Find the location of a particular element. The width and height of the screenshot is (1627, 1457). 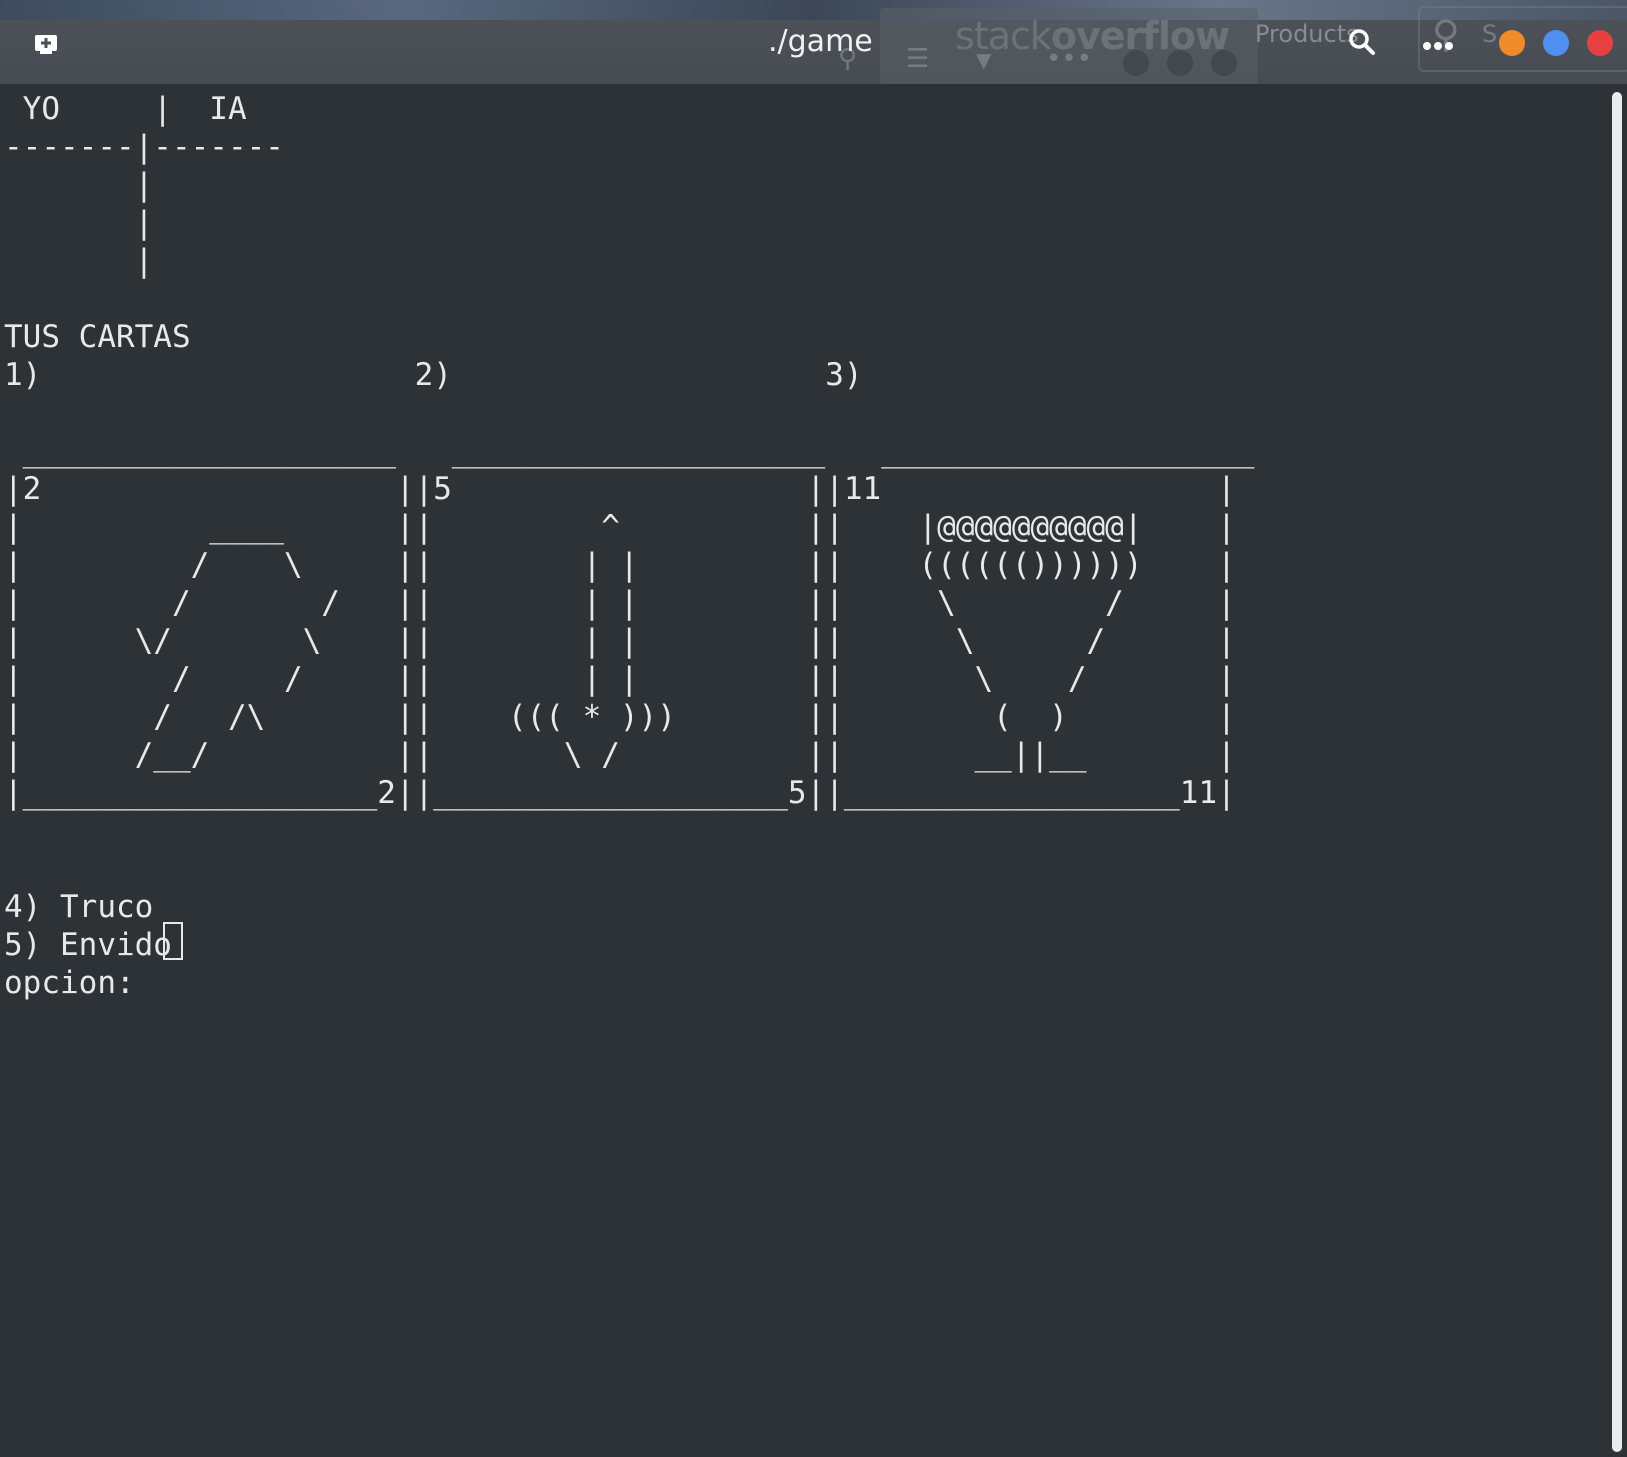

terminal-cursor is located at coordinates (173, 941).